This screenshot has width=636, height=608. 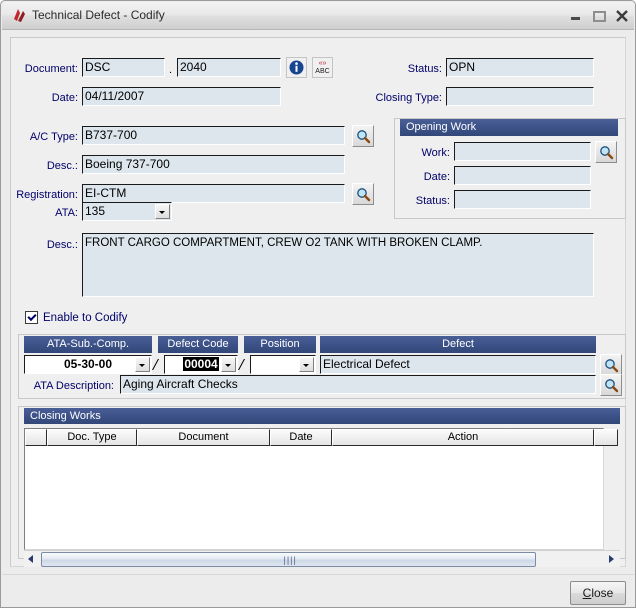 I want to click on registration-label: Registration:, so click(x=47, y=195).